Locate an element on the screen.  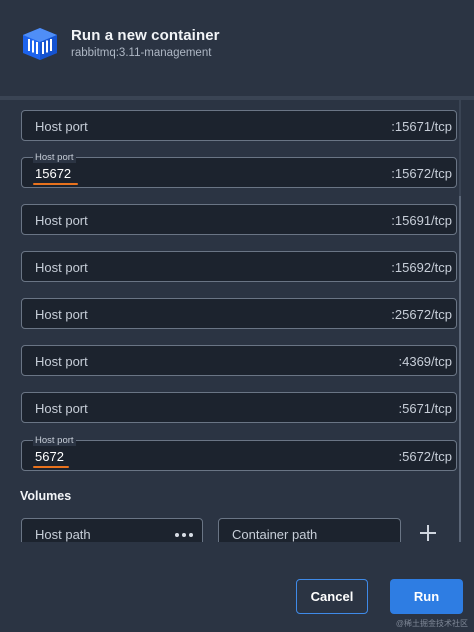
container-port-label: :25672/tcp is located at coordinates (421, 314).